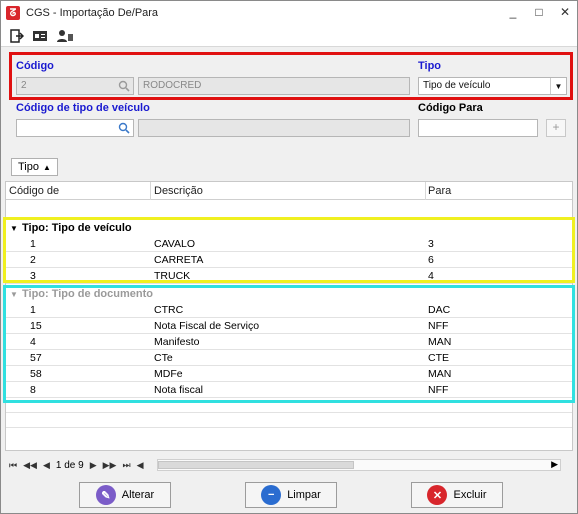 This screenshot has width=578, height=514. Describe the element at coordinates (83, 108) in the screenshot. I see `codigo-tipo-veiculo-label: Código de tipo de veículo` at that location.